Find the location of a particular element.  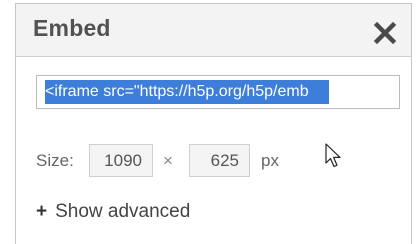

embed-code-selected-text: <iframe src="https://h5p.org/h5p/emb is located at coordinates (187, 92).